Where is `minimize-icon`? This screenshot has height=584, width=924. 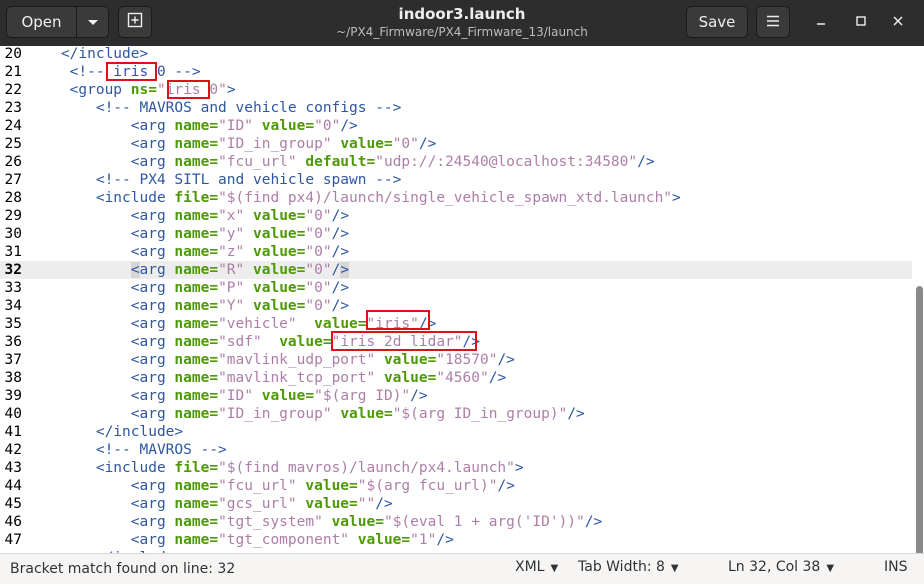
minimize-icon is located at coordinates (821, 23).